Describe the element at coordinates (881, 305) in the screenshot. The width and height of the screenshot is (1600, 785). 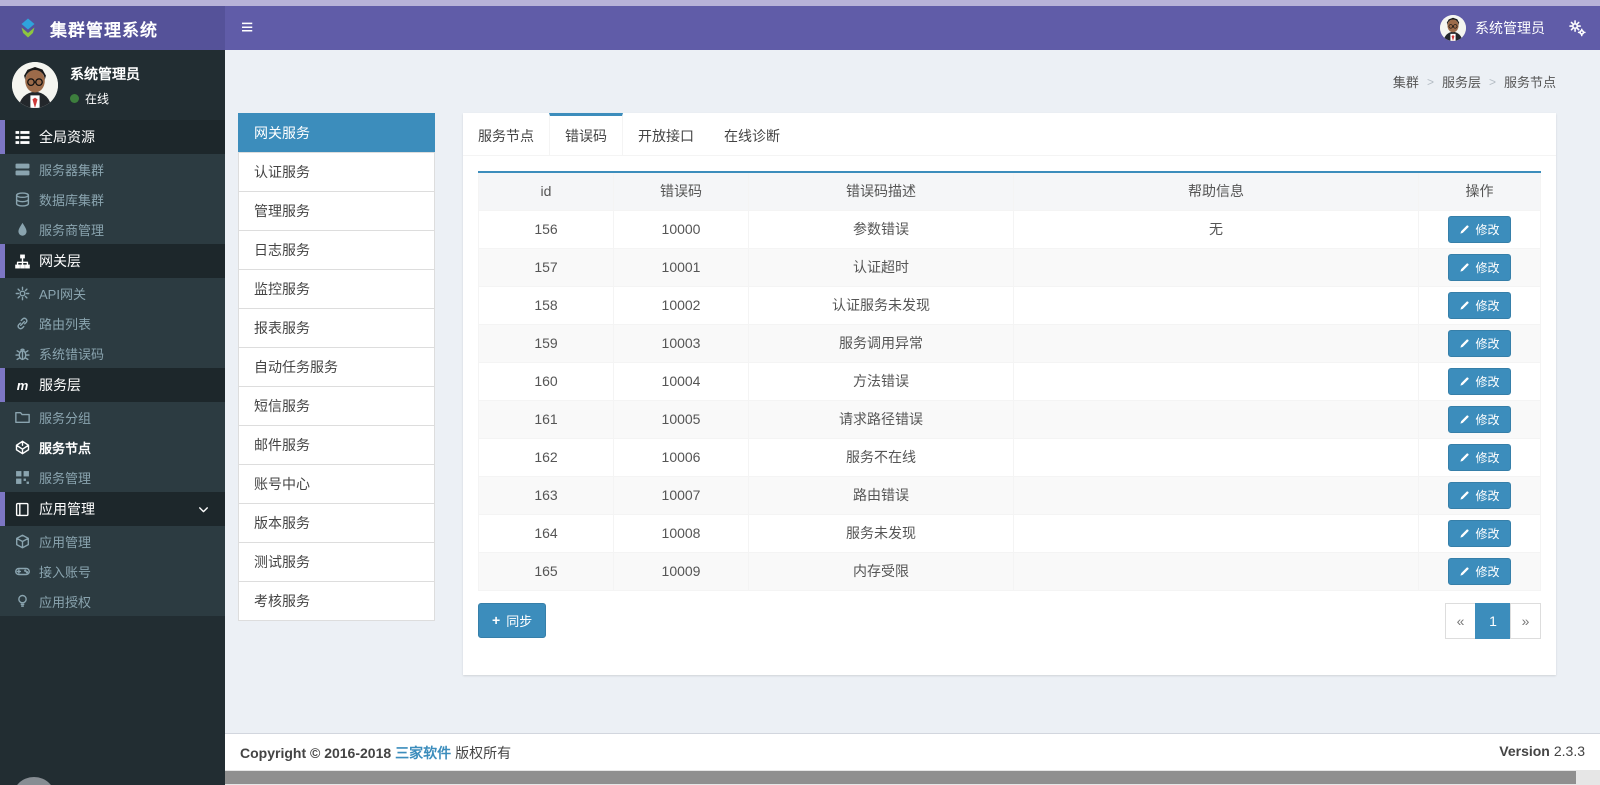
I see `cell-desc: 认证服务未发现` at that location.